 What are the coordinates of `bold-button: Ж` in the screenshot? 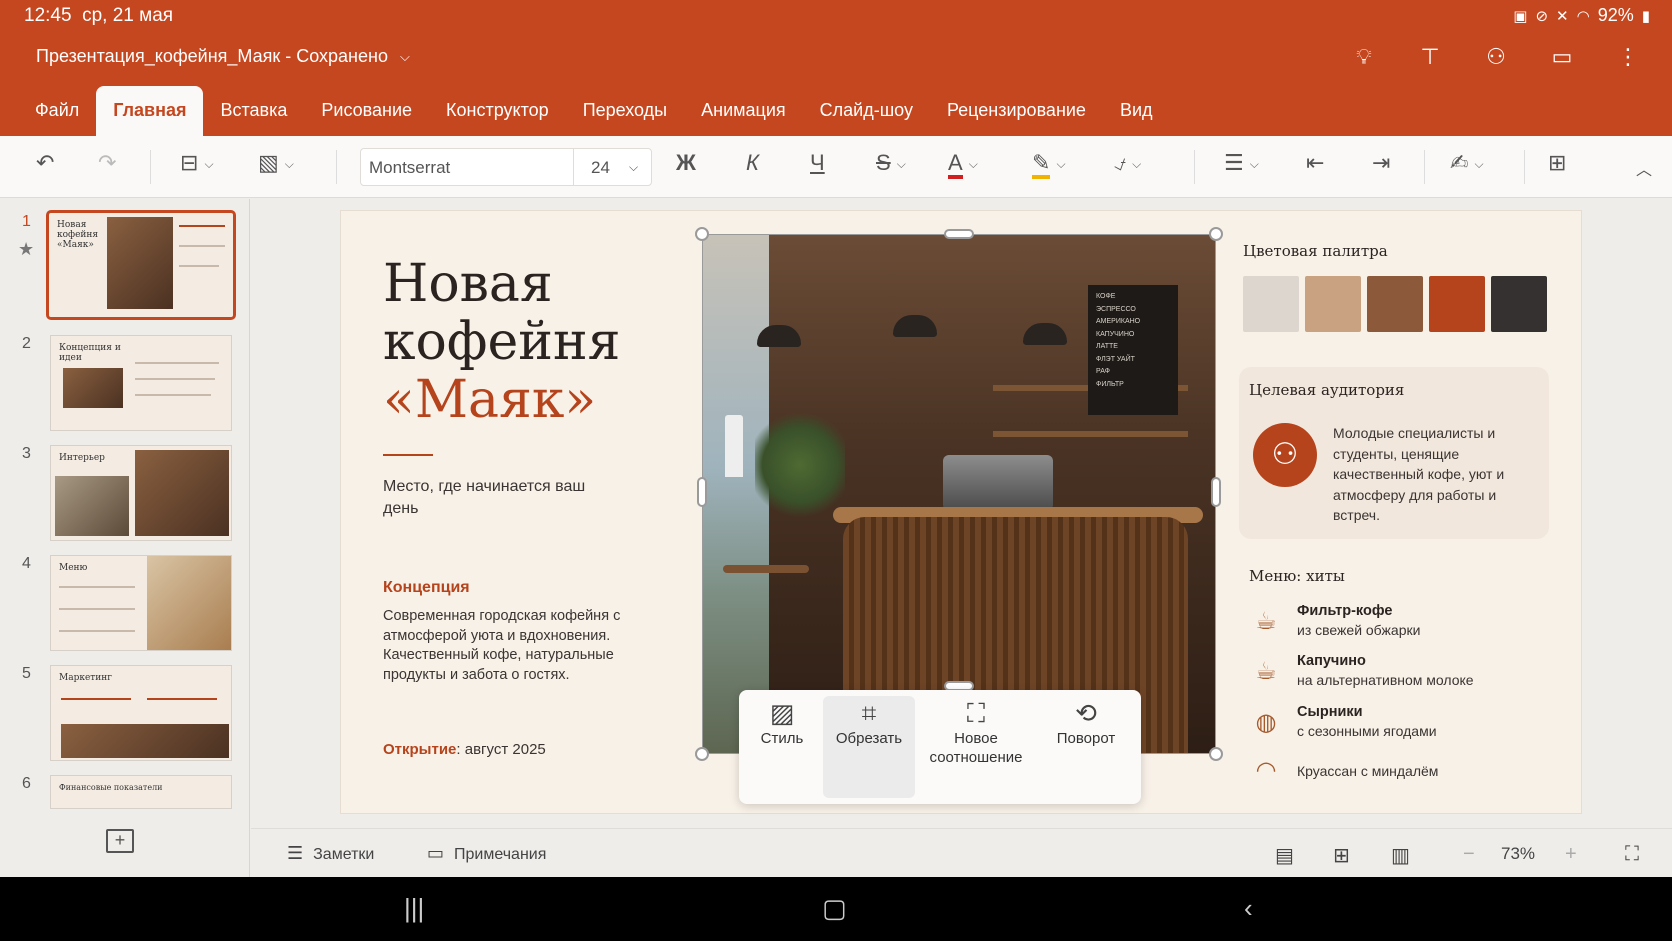 It's located at (686, 163).